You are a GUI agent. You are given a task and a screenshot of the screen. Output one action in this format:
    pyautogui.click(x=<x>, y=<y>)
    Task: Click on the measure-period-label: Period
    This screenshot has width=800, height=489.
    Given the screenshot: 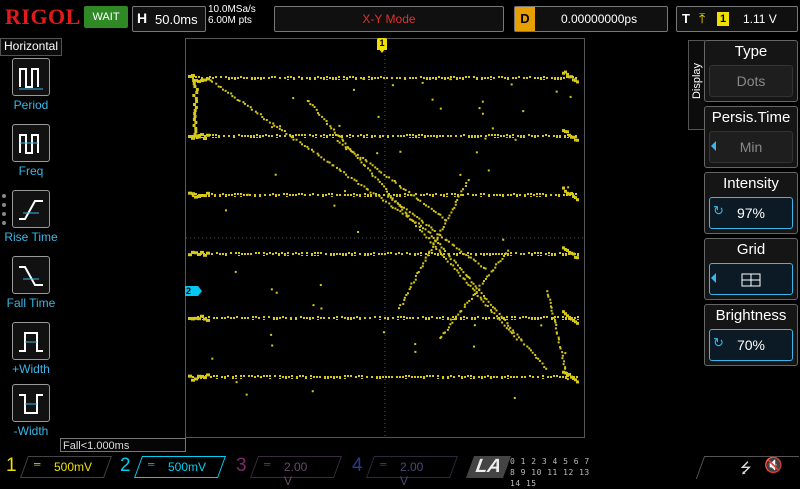 What is the action you would take?
    pyautogui.click(x=31, y=105)
    